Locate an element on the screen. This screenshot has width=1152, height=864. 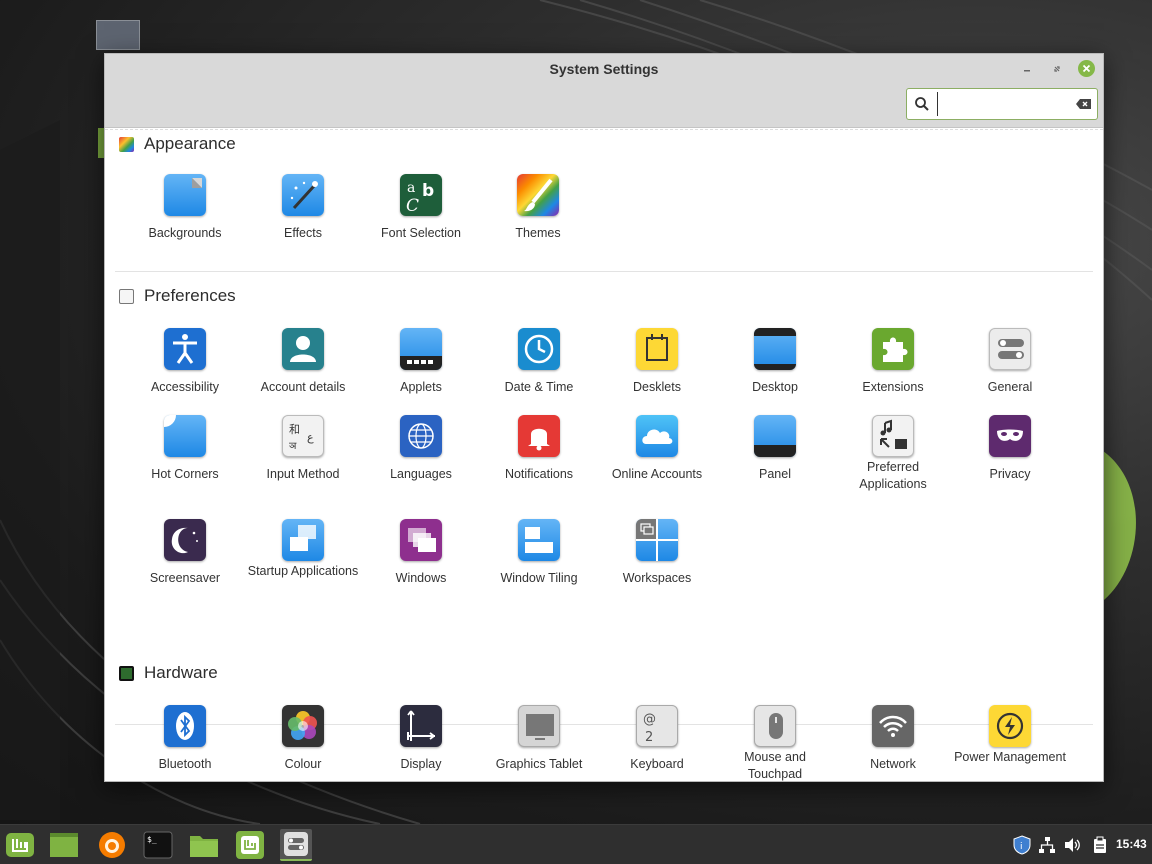
item-privacy: Privacy is located at coordinates (1010, 449).